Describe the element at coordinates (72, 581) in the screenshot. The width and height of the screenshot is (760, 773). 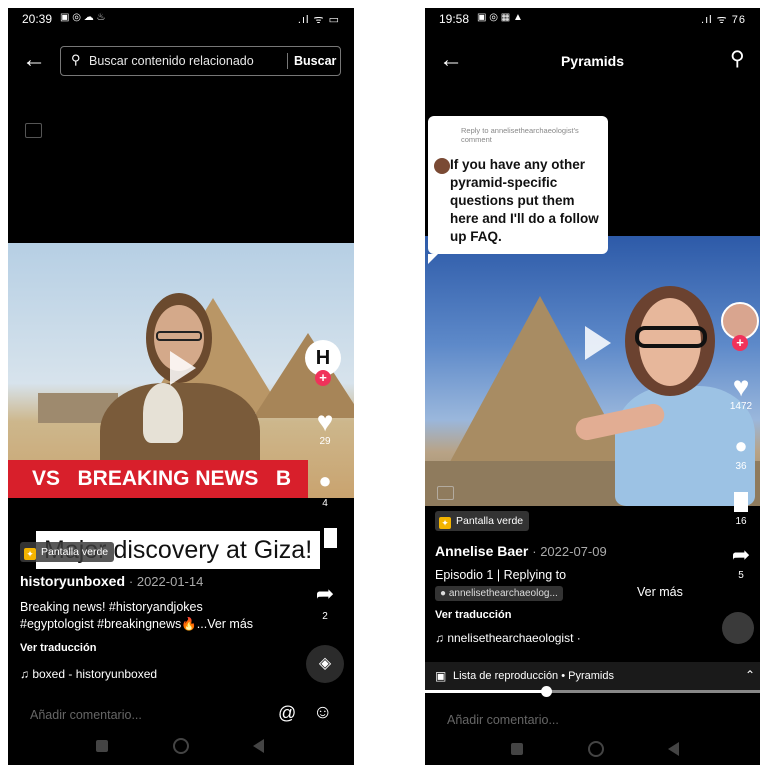
I see `username: historyunboxed` at that location.